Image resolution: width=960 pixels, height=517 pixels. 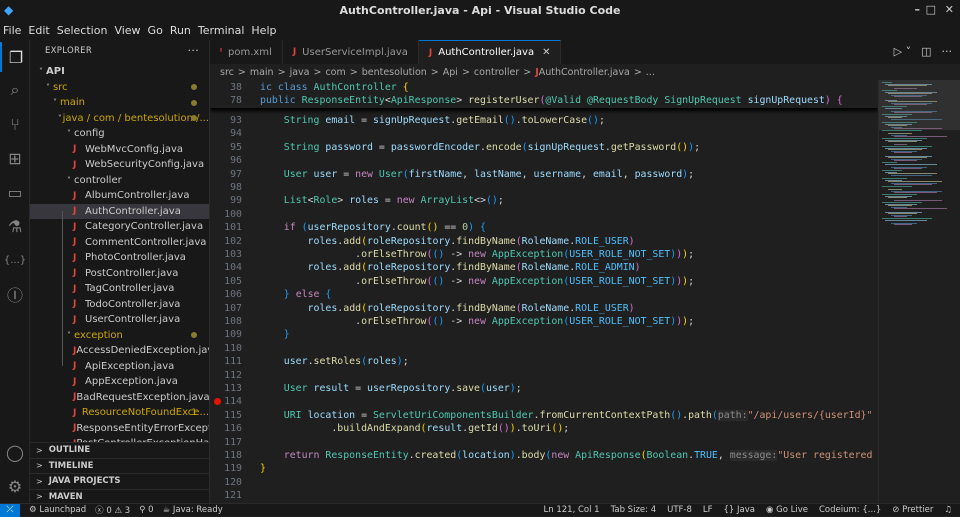 I want to click on file-item: J CommentController.java, so click(x=119, y=243).